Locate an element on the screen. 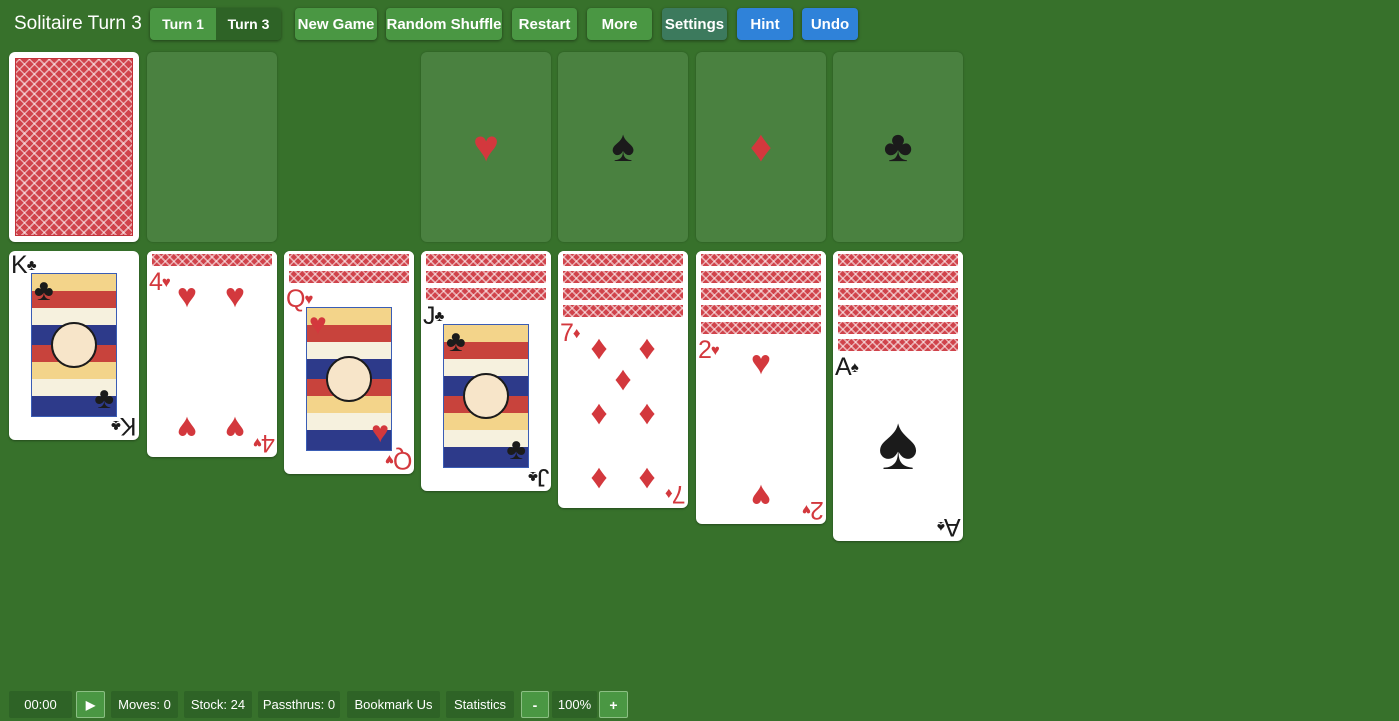 This screenshot has width=1399, height=721. timer: 00:00 is located at coordinates (40, 704).